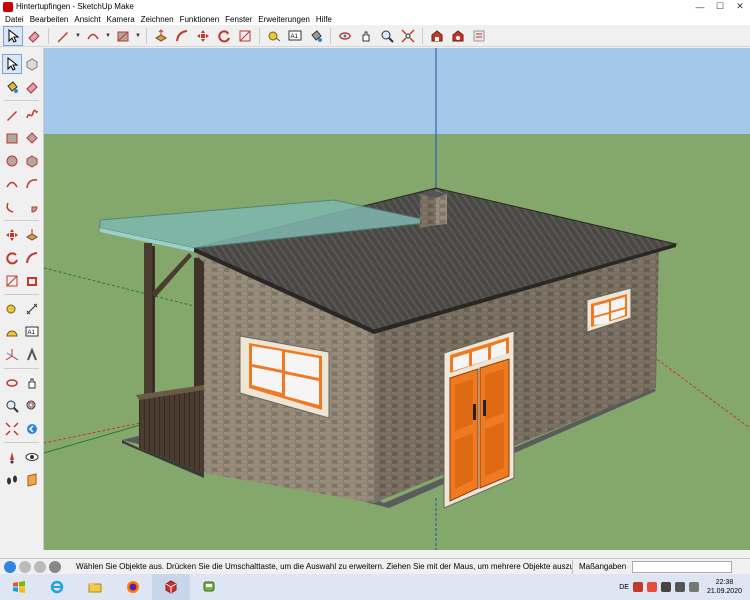 The width and height of the screenshot is (750, 600). I want to click on three-point-arc-tool, so click(12, 207).